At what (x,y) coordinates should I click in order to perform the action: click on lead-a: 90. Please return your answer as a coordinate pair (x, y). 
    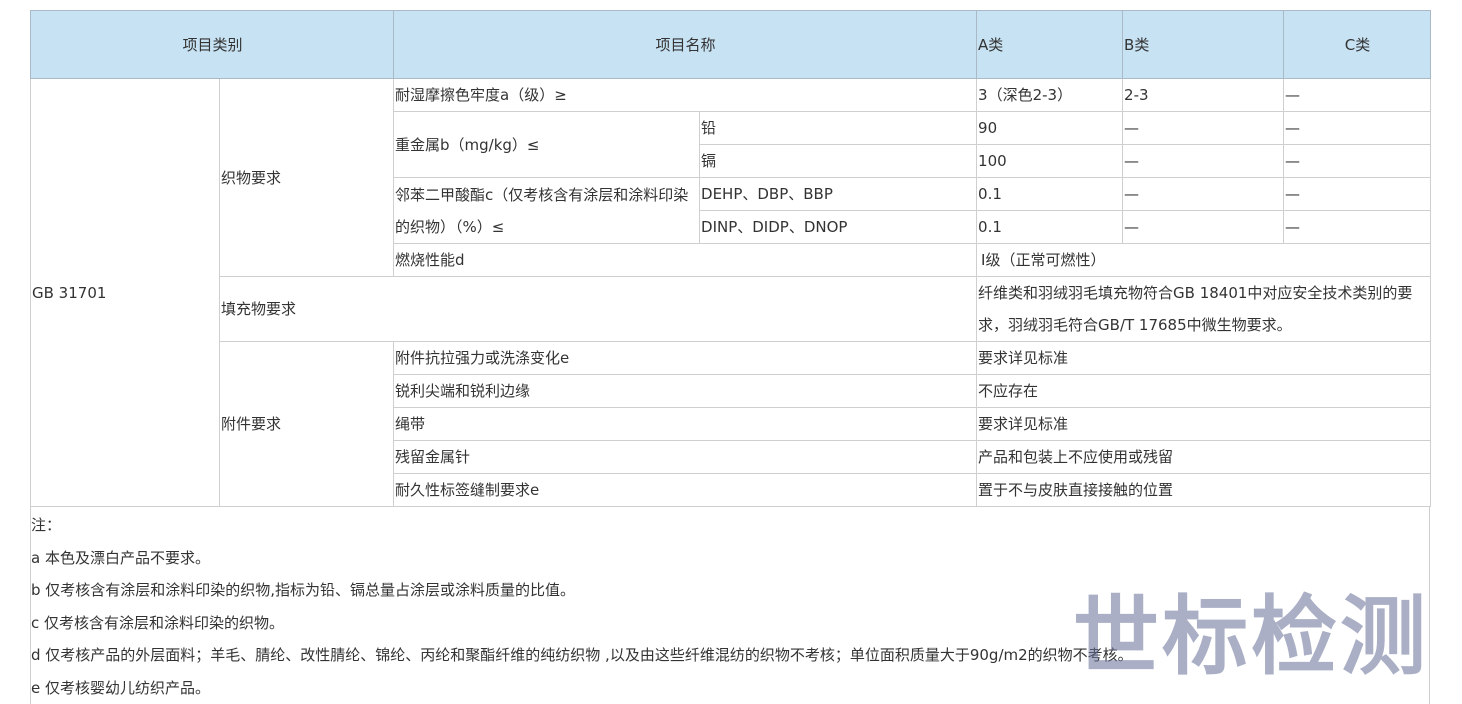
    Looking at the image, I should click on (1050, 128).